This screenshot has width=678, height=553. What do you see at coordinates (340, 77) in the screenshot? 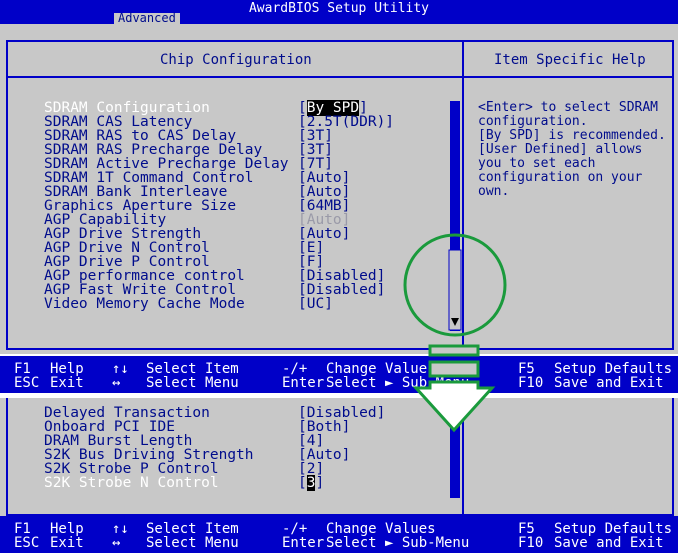
I see `header-divider` at bounding box center [340, 77].